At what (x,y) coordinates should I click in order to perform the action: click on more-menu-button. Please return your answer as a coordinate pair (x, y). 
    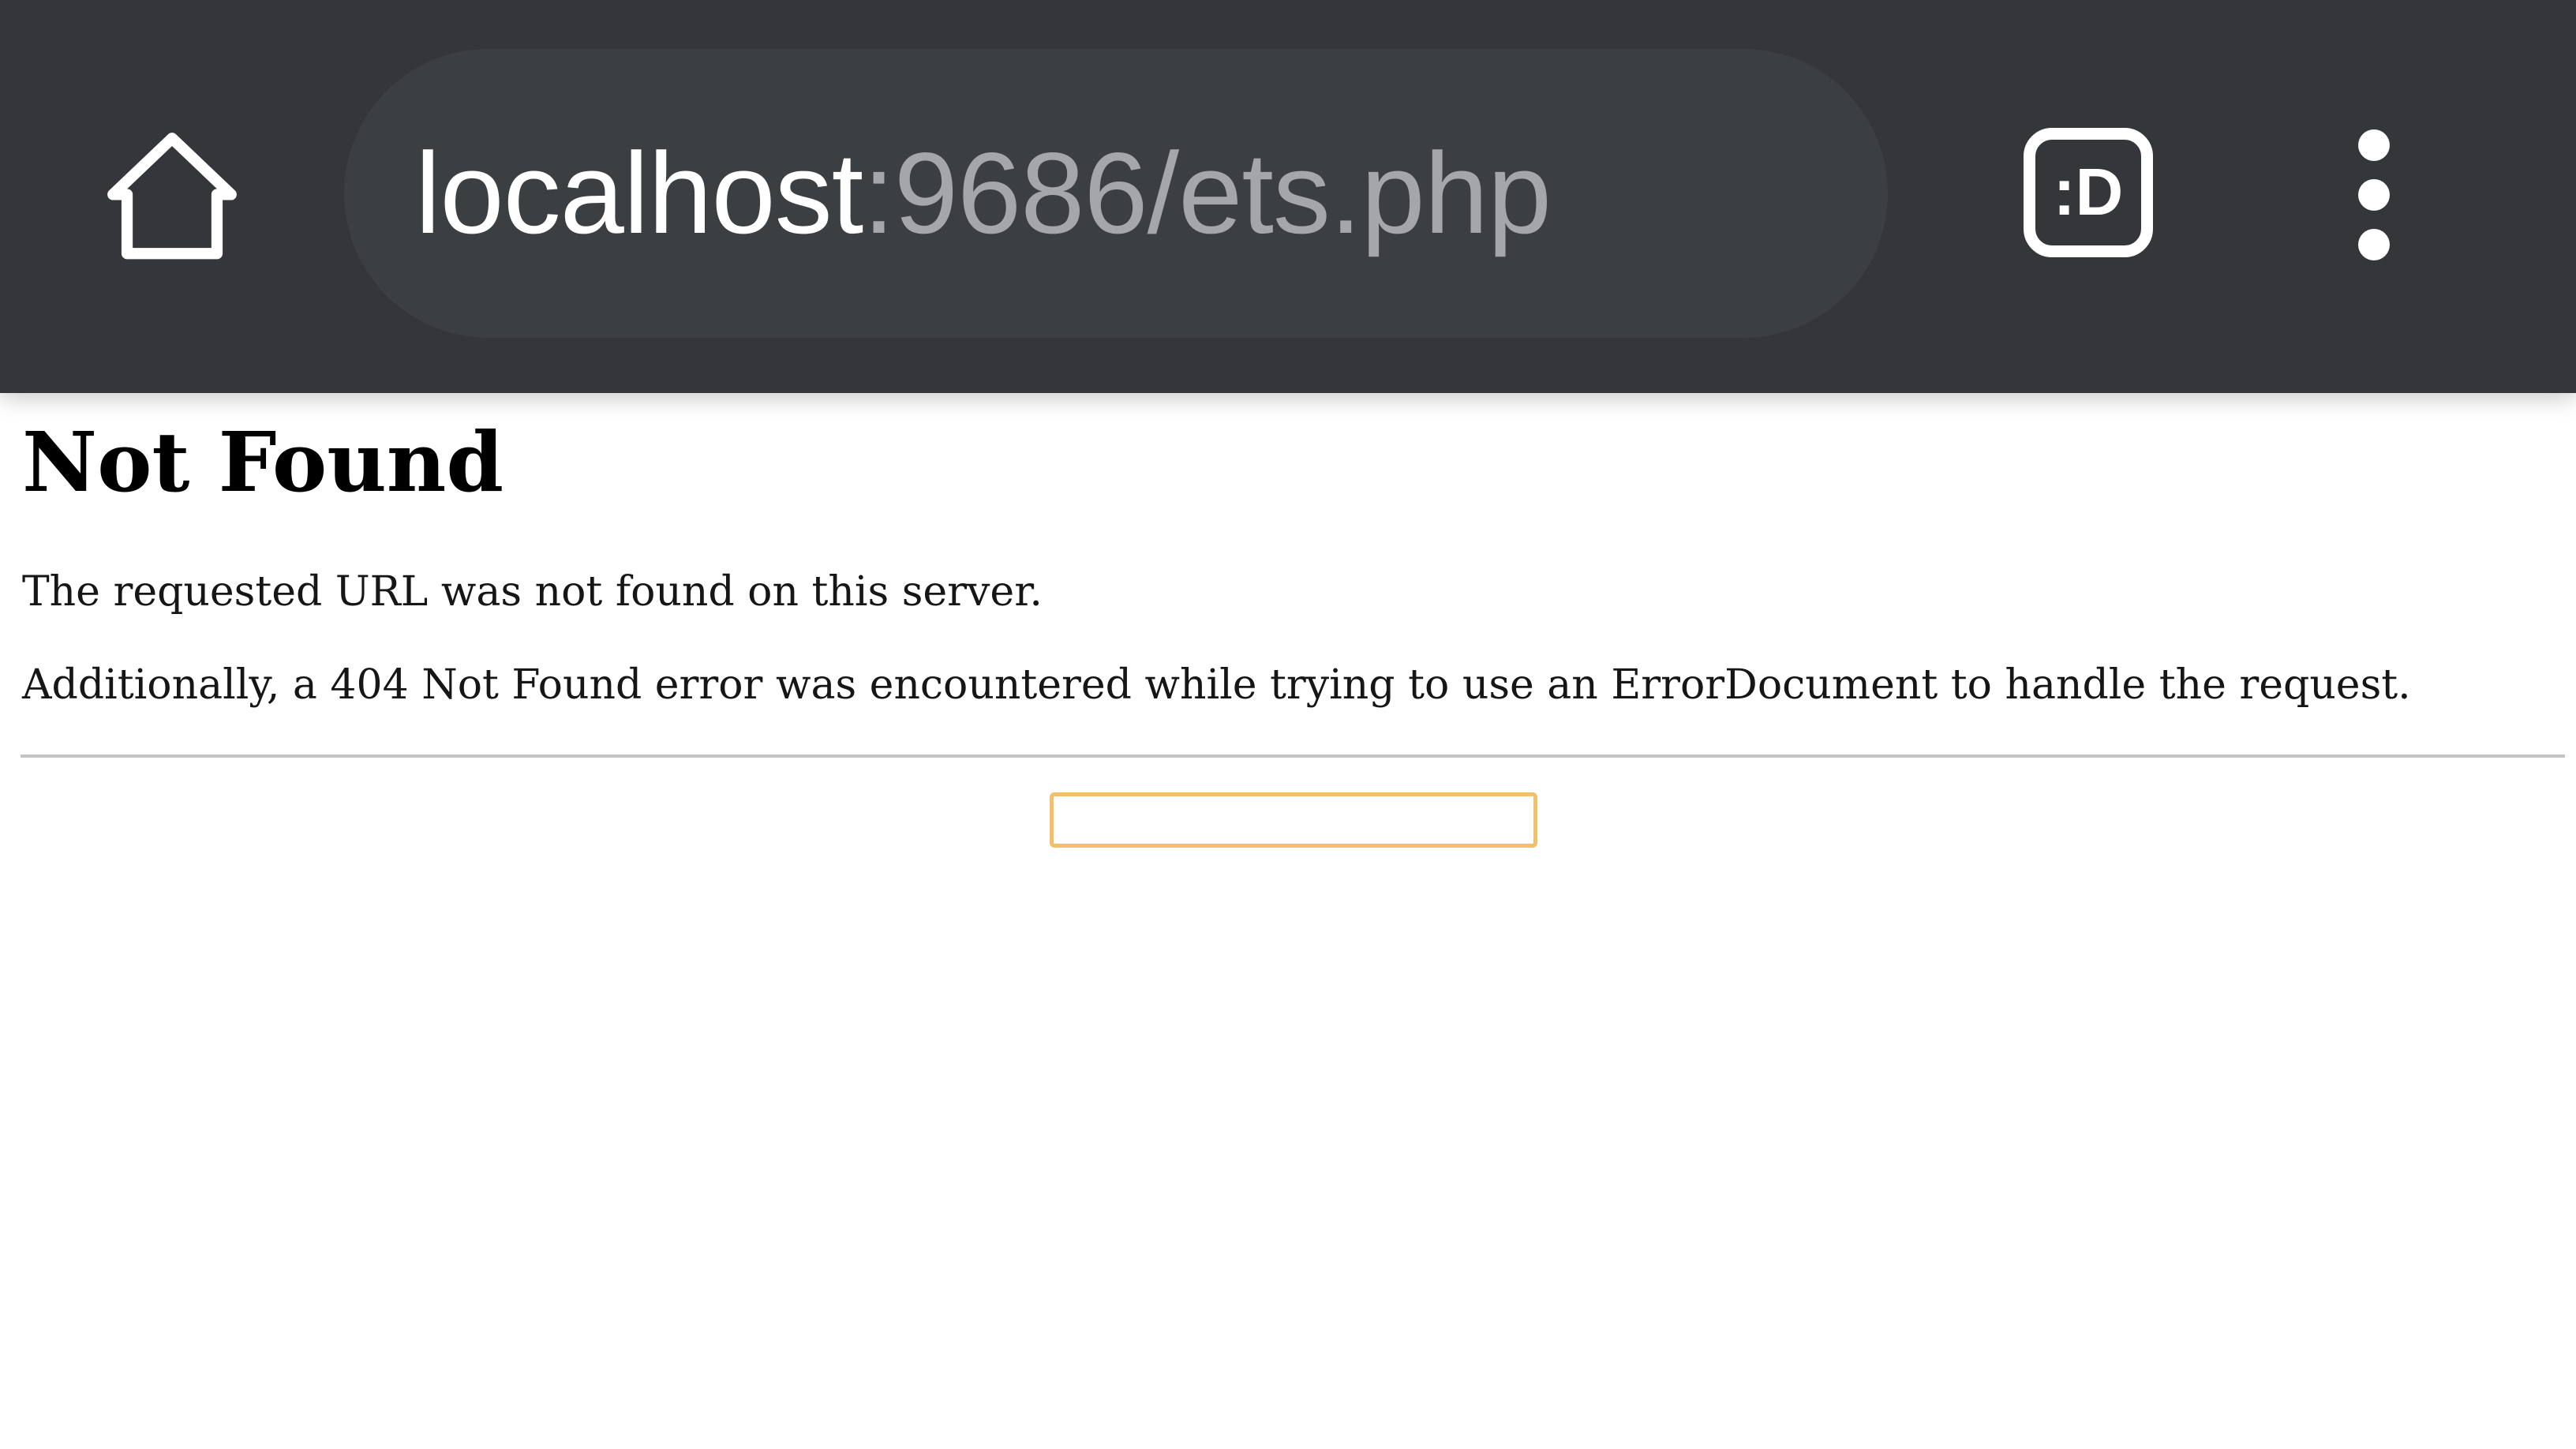
    Looking at the image, I should click on (2374, 194).